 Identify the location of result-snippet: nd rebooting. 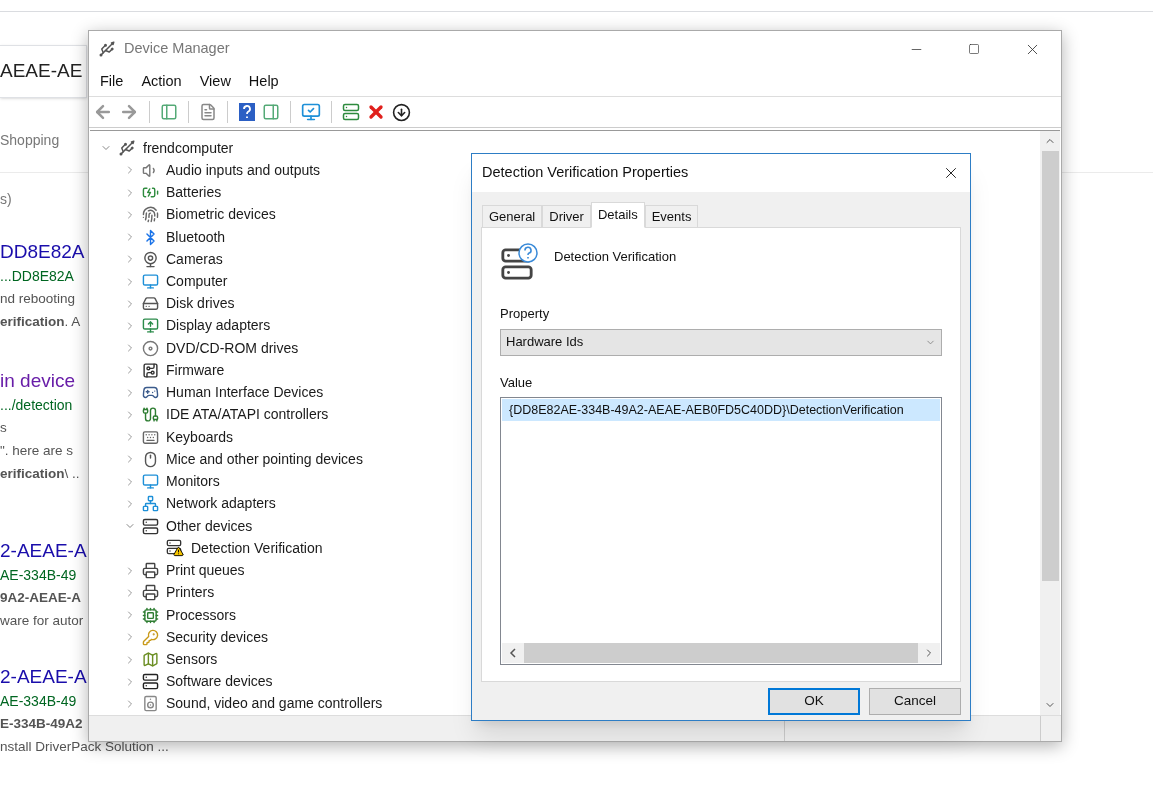
(38, 299).